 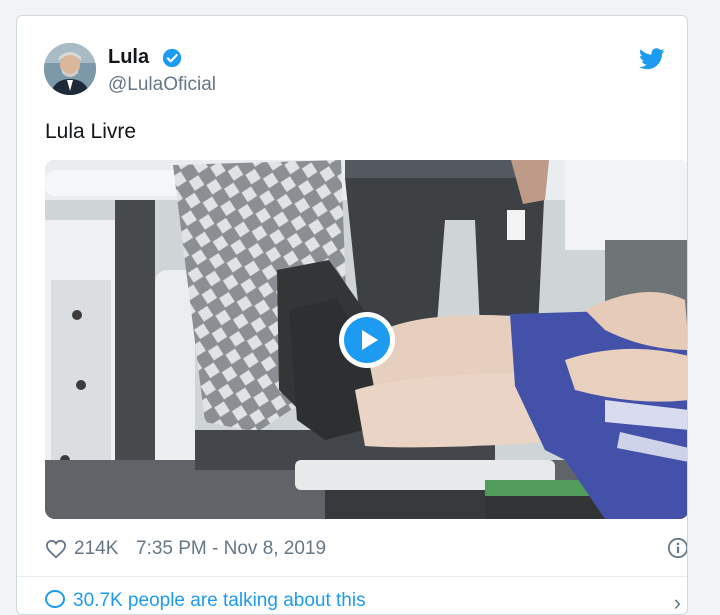 I want to click on tweet-timestamp: 7:35 PM - Nov 8, 2019, so click(x=231, y=549).